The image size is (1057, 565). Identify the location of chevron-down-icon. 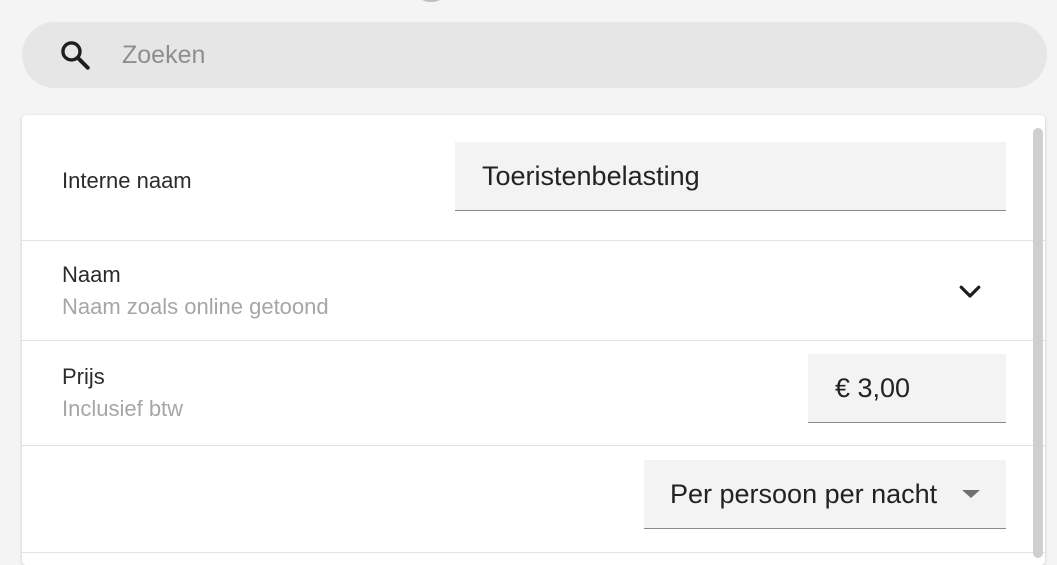
(970, 291).